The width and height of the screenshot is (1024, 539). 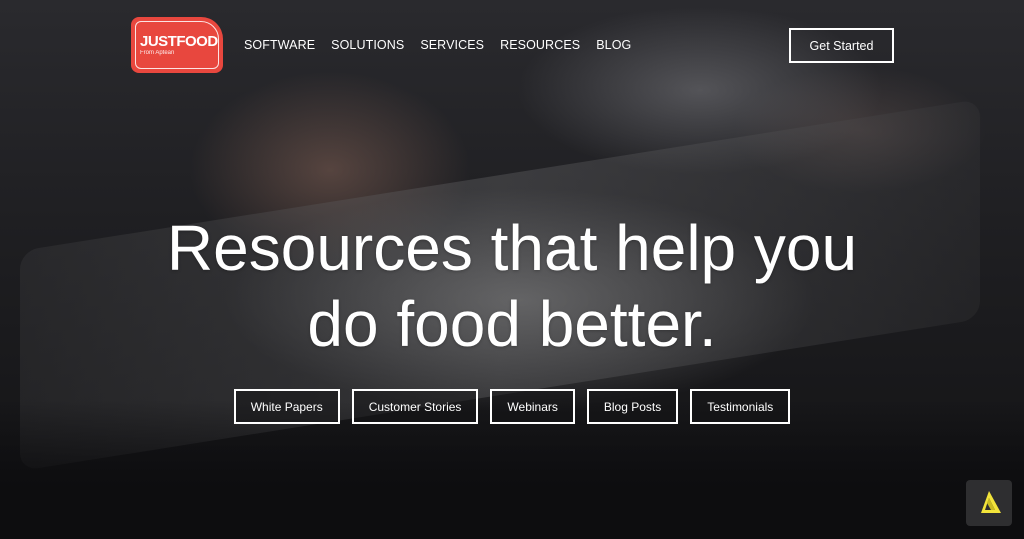 What do you see at coordinates (540, 45) in the screenshot?
I see `nav-item-resources: RESOURCES` at bounding box center [540, 45].